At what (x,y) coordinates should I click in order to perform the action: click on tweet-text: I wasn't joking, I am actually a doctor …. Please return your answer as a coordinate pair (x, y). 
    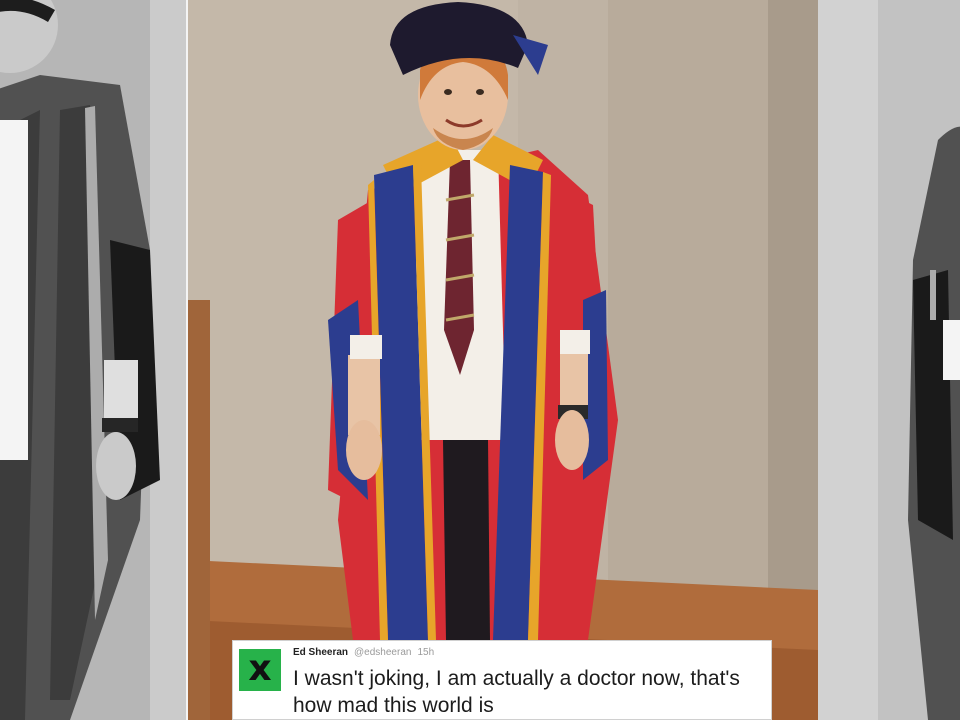
    Looking at the image, I should click on (516, 692).